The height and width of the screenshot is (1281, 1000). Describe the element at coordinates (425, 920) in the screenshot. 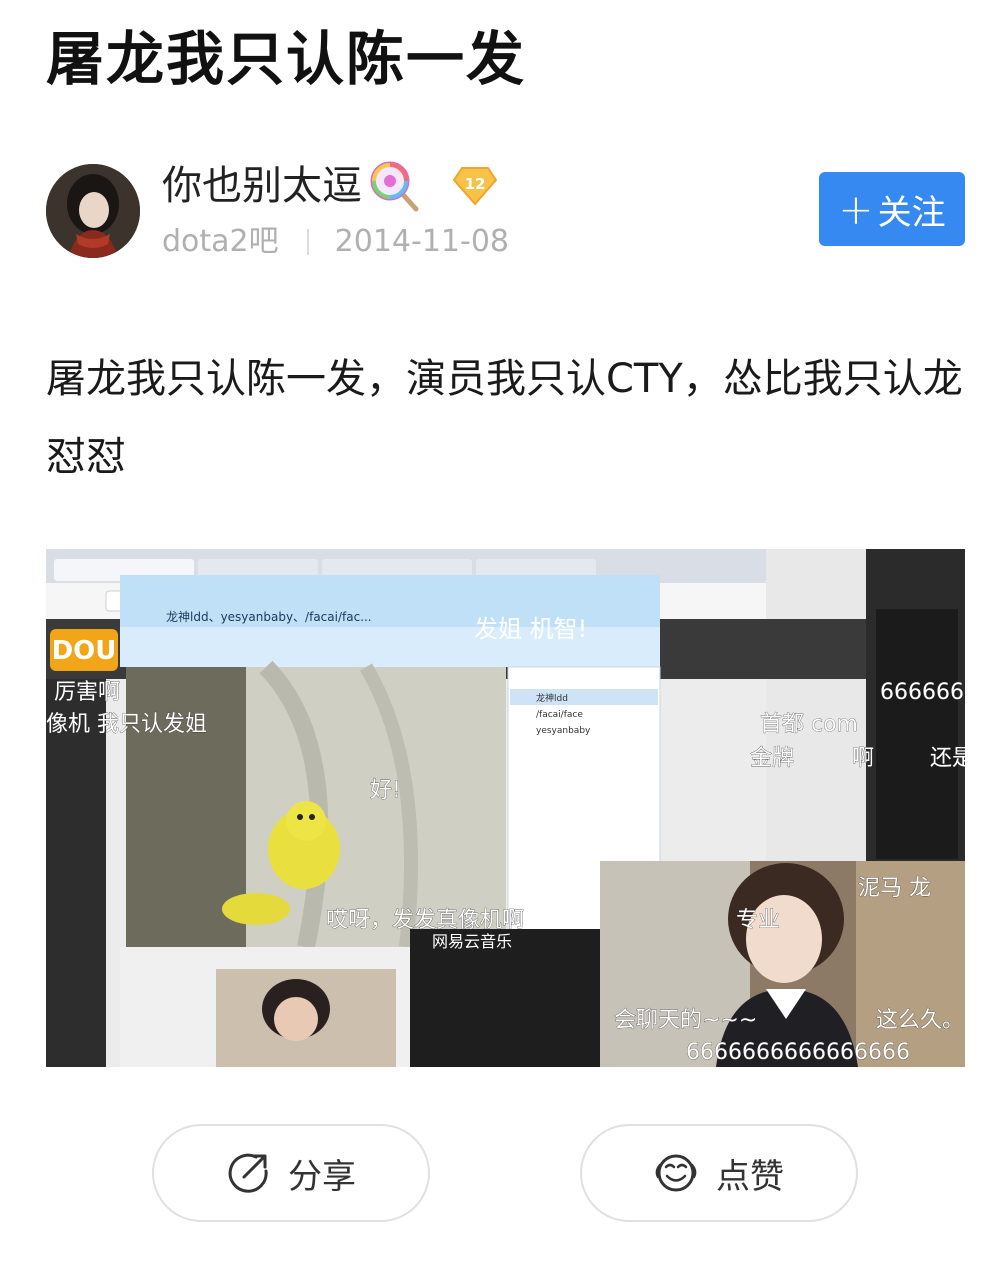

I see `danmaku-4: 哎呀，发发真像机啊` at that location.